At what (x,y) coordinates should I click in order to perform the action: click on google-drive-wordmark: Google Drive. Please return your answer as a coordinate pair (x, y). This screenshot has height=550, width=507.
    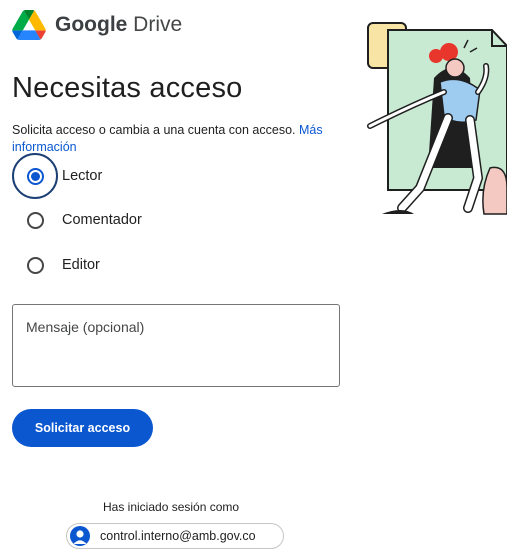
    Looking at the image, I should click on (118, 25).